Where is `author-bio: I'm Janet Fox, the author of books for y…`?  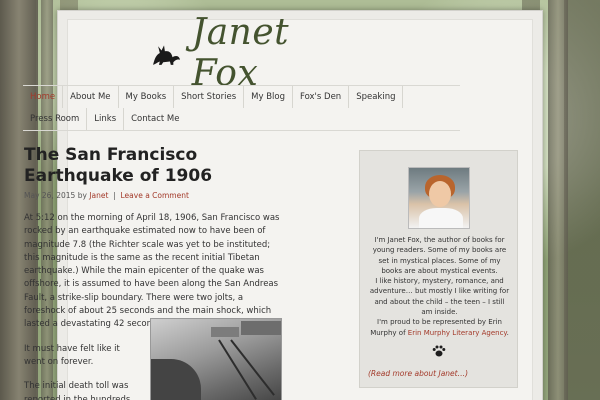 author-bio: I'm Janet Fox, the author of books for y… is located at coordinates (439, 286).